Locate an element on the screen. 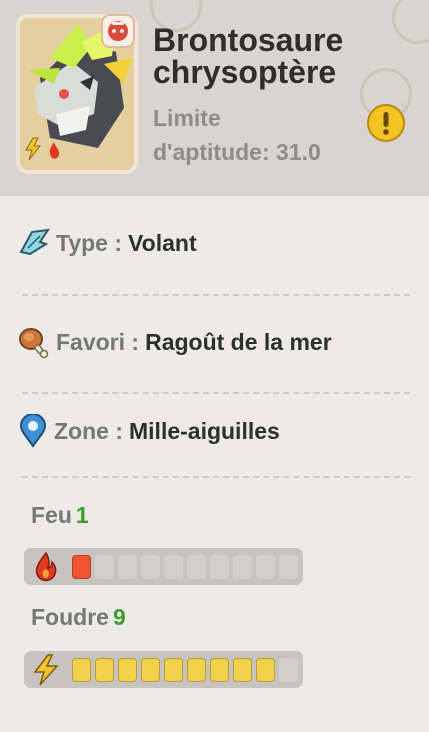 This screenshot has height=732, width=429. type-label: Type : is located at coordinates (89, 242).